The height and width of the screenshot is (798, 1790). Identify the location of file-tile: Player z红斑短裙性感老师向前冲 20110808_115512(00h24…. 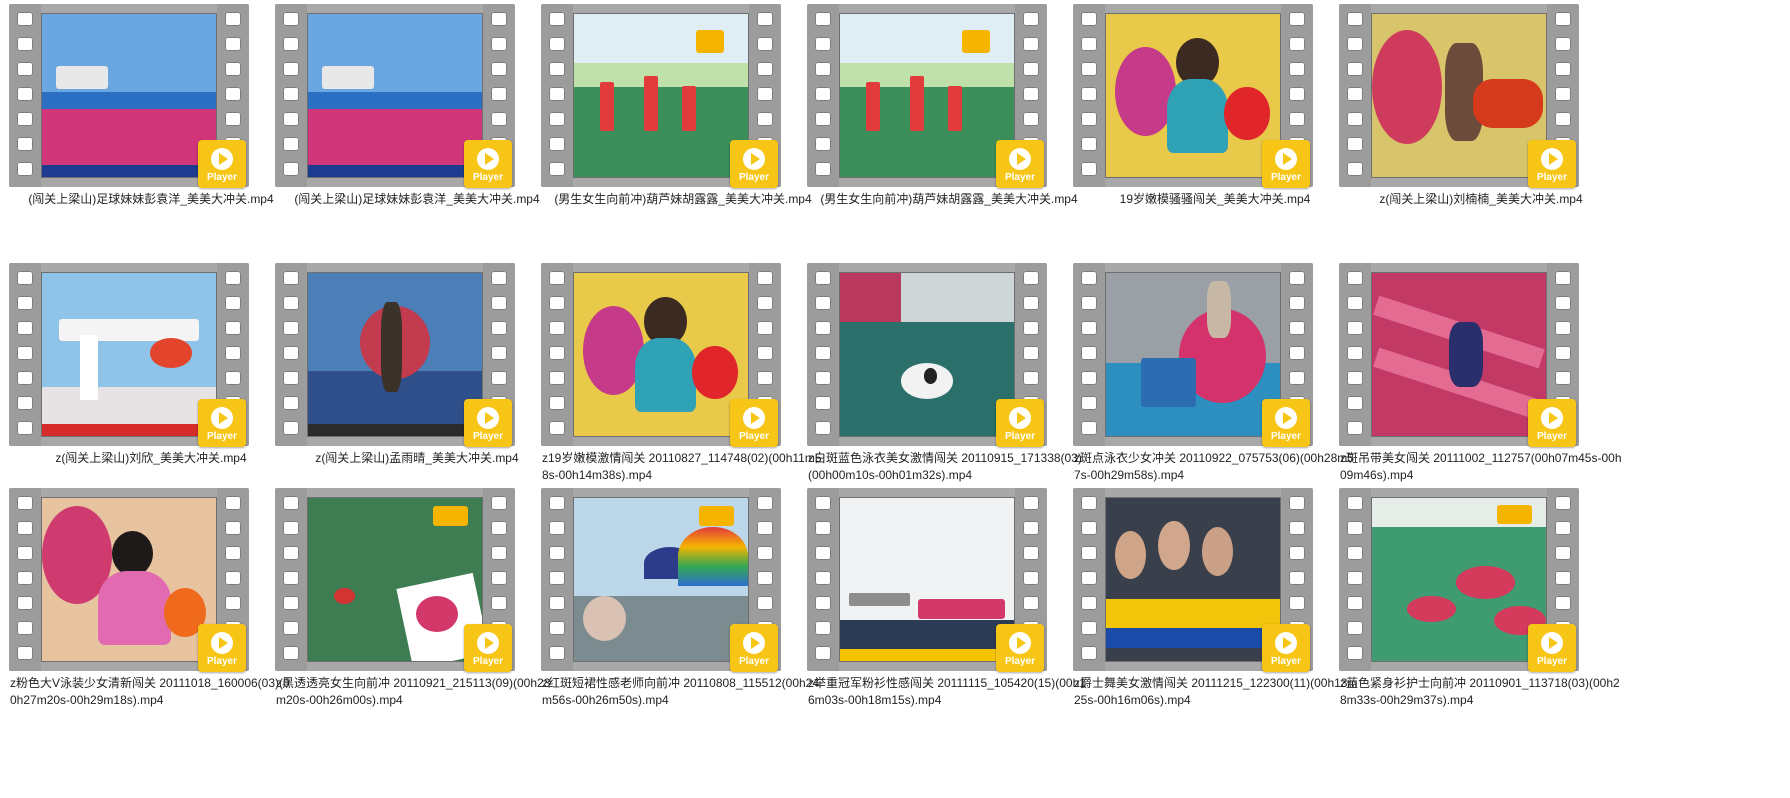
(683, 608).